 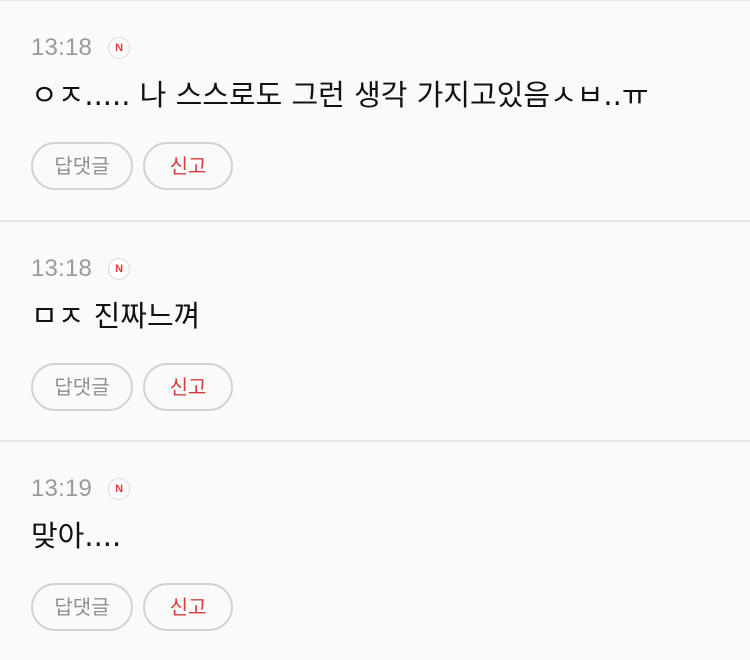 What do you see at coordinates (62, 488) in the screenshot?
I see `comment-timestamp: 13:19` at bounding box center [62, 488].